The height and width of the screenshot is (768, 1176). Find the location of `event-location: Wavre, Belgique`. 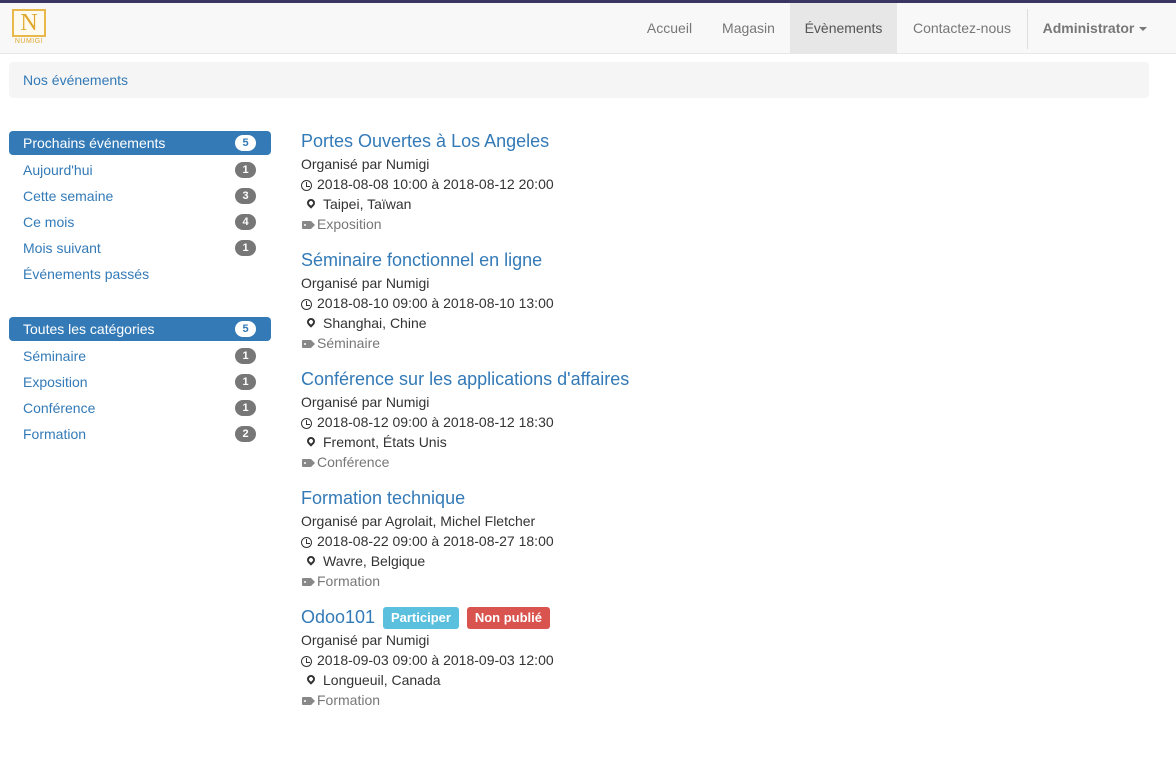

event-location: Wavre, Belgique is located at coordinates (374, 561).